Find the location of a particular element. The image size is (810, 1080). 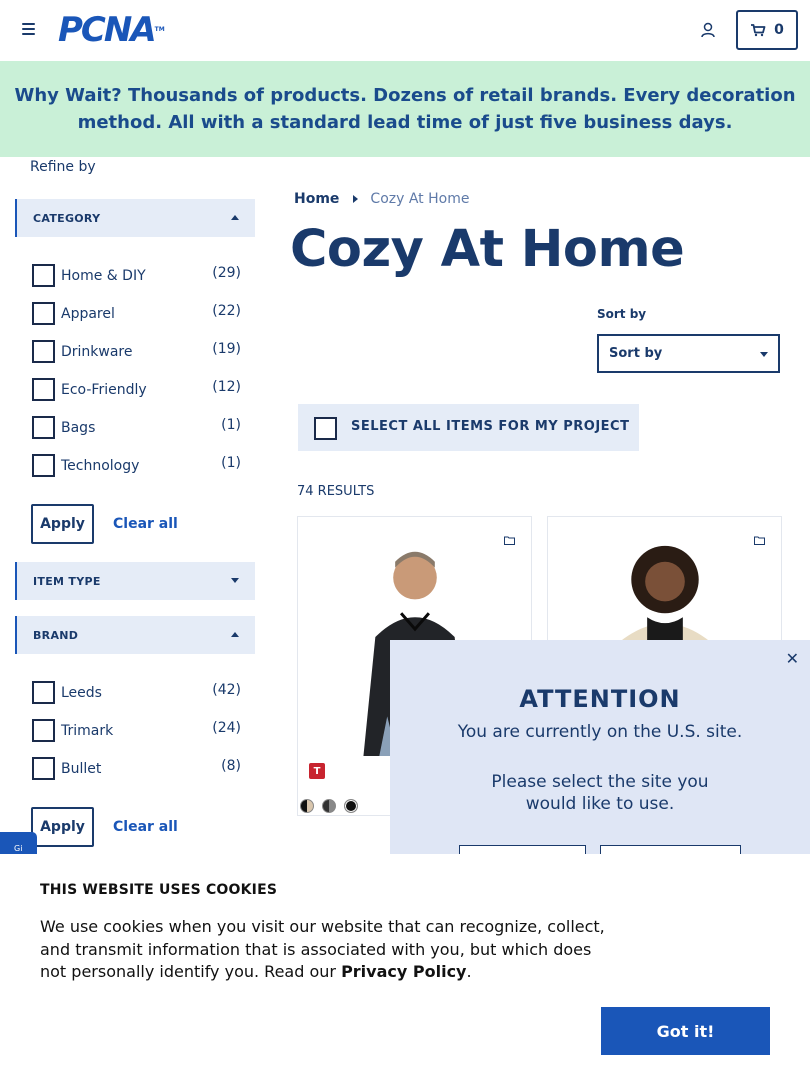

site-logo: PCNATM is located at coordinates (111, 30).